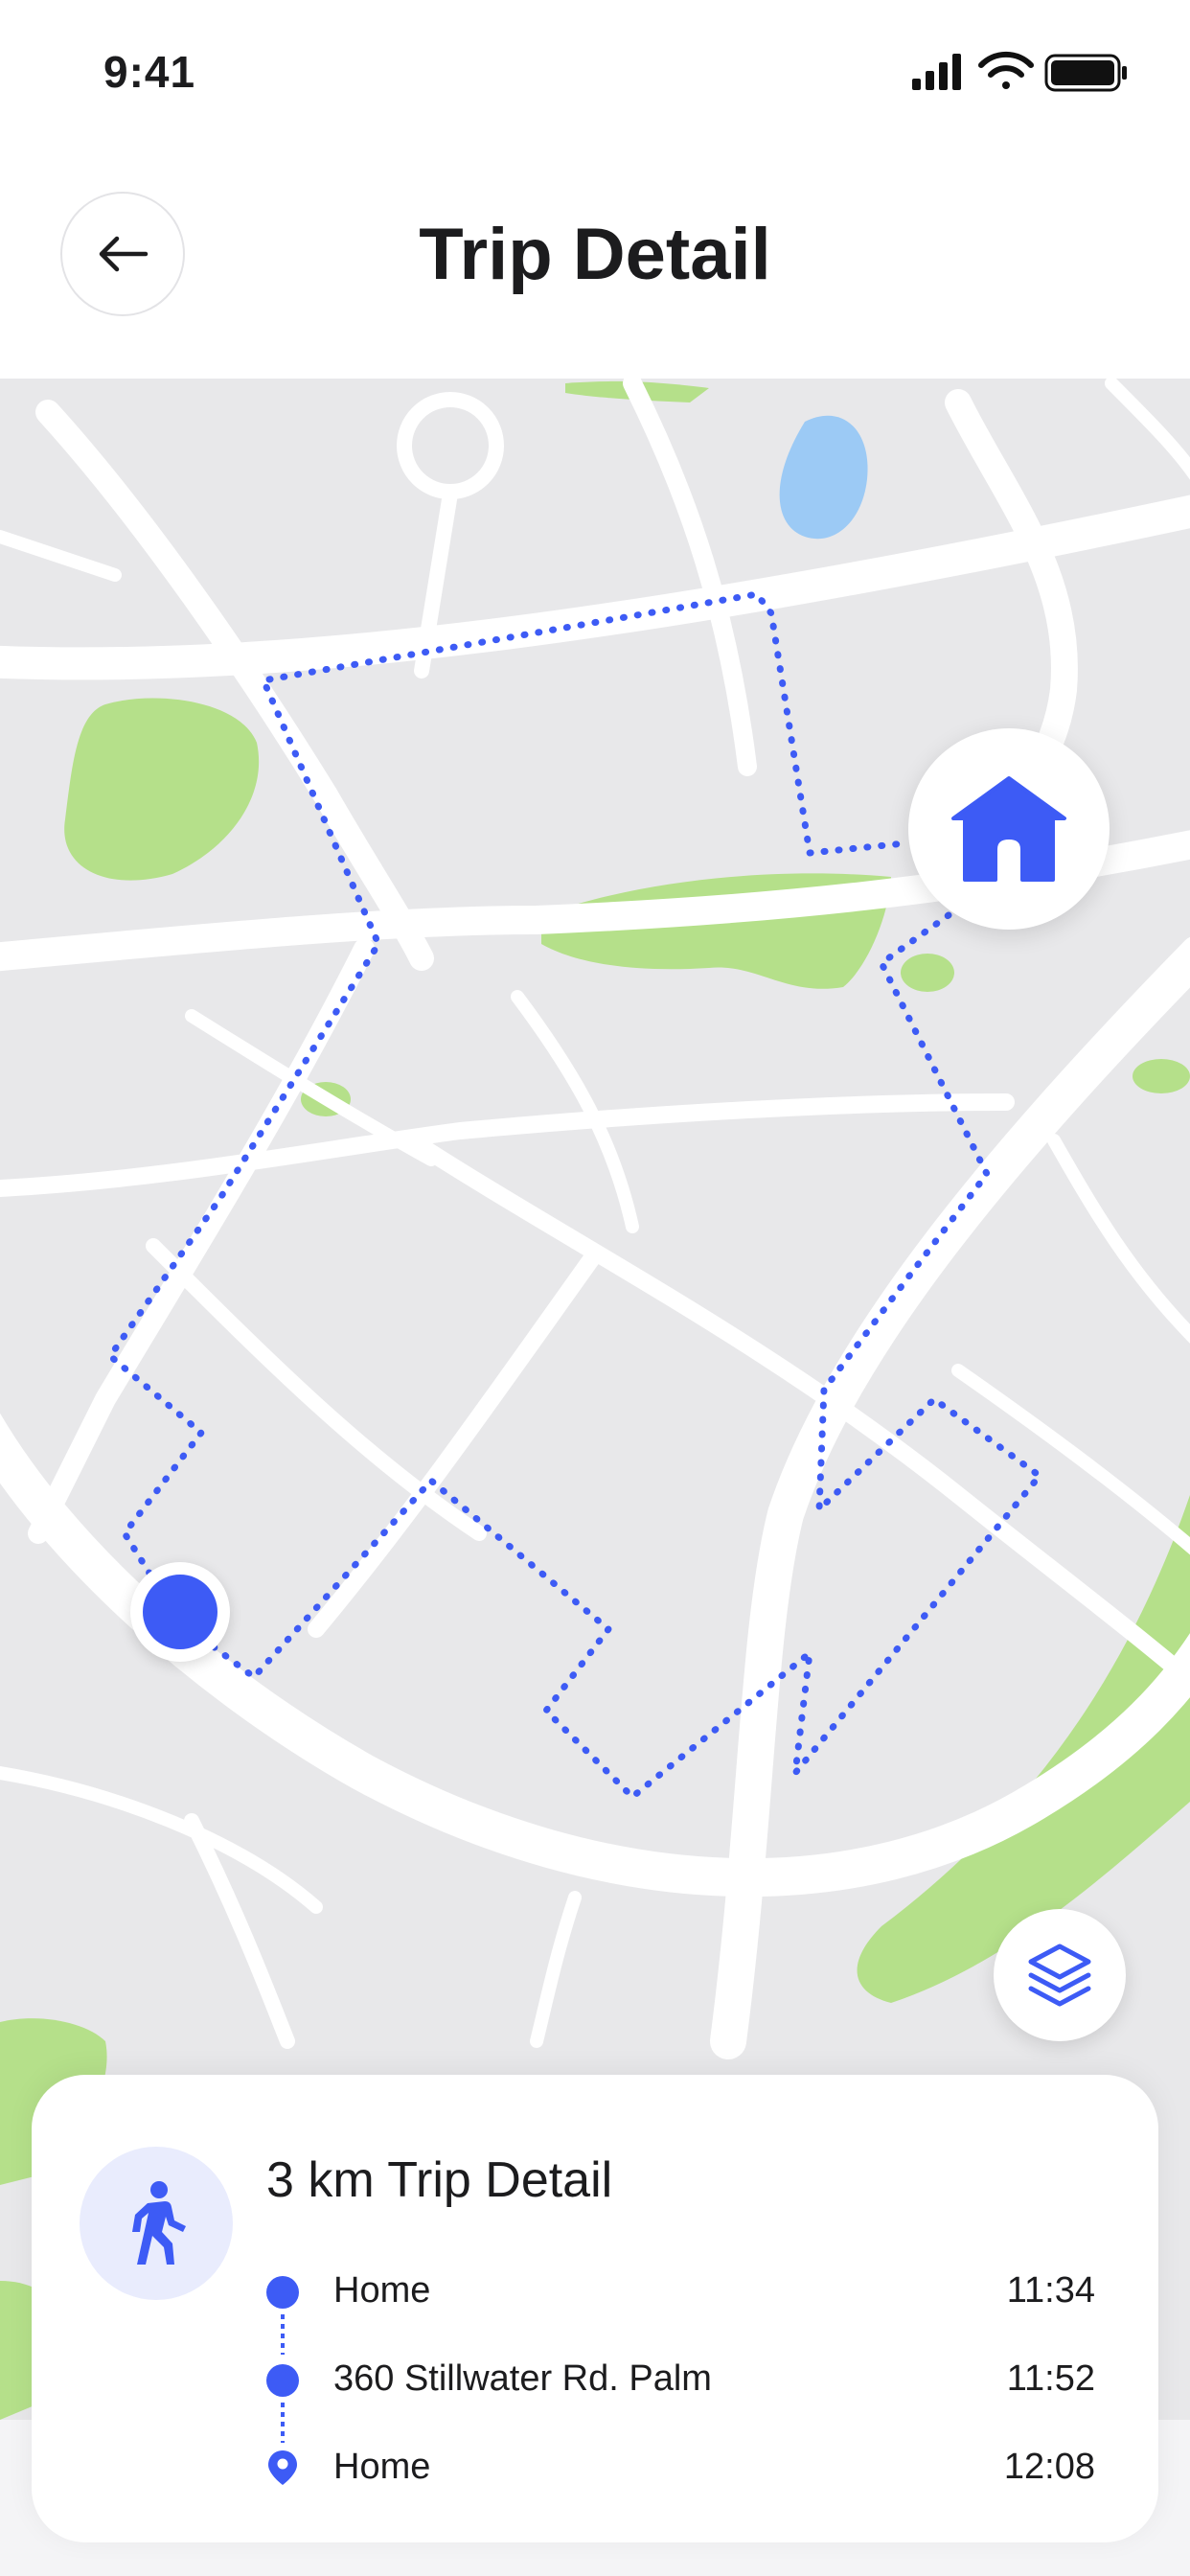 The height and width of the screenshot is (2576, 1190). I want to click on map-layers-button, so click(1060, 1975).